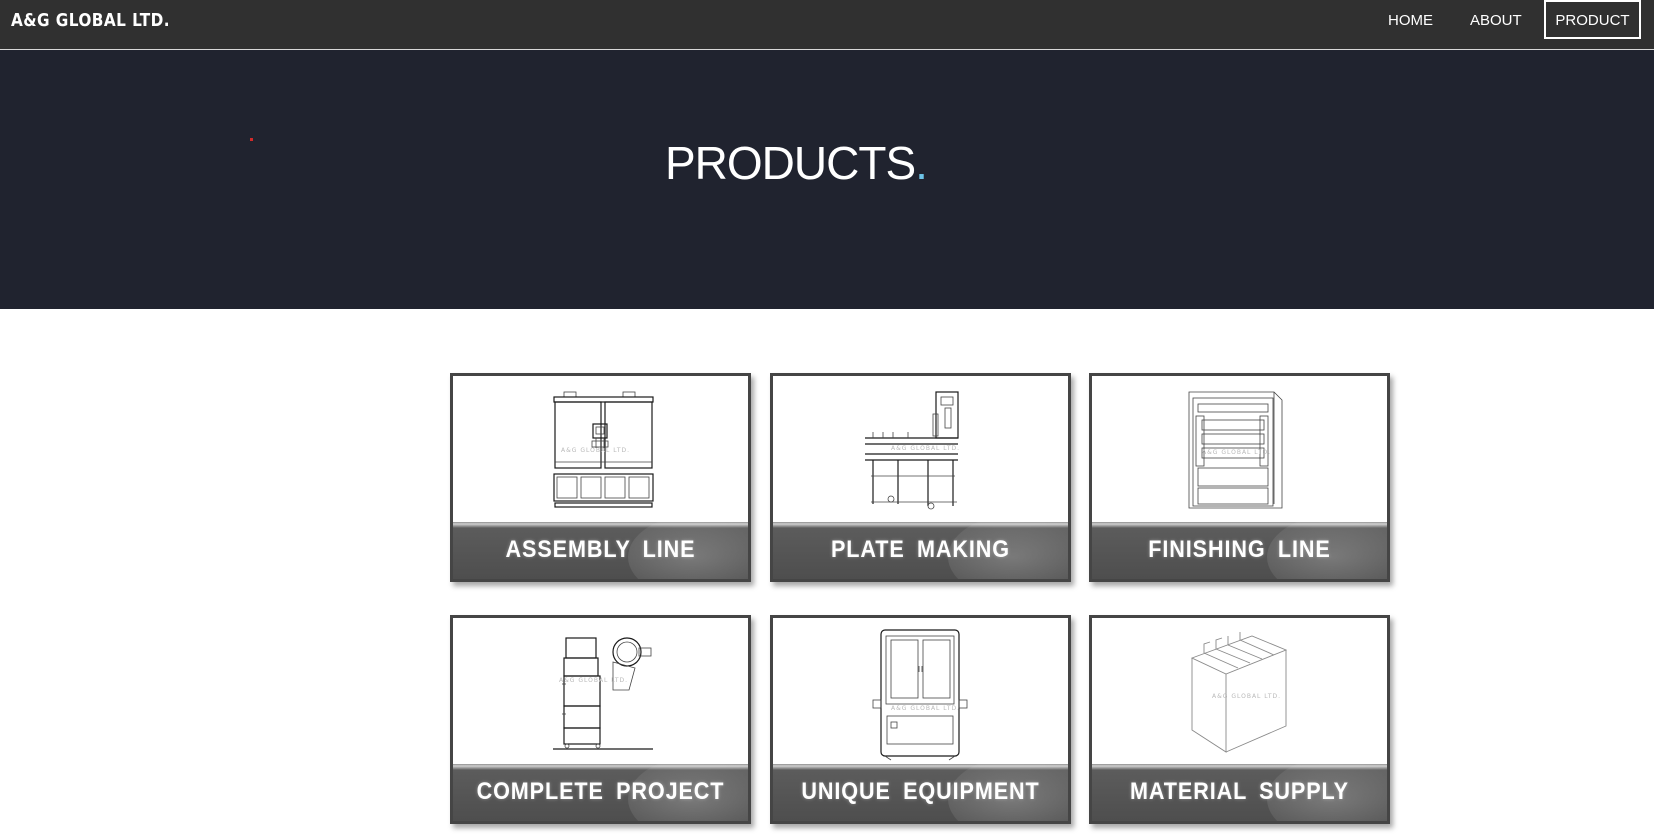  Describe the element at coordinates (603, 693) in the screenshot. I see `complete-project-machine-drawing-icon: A&G GLOBAL LTD.` at that location.